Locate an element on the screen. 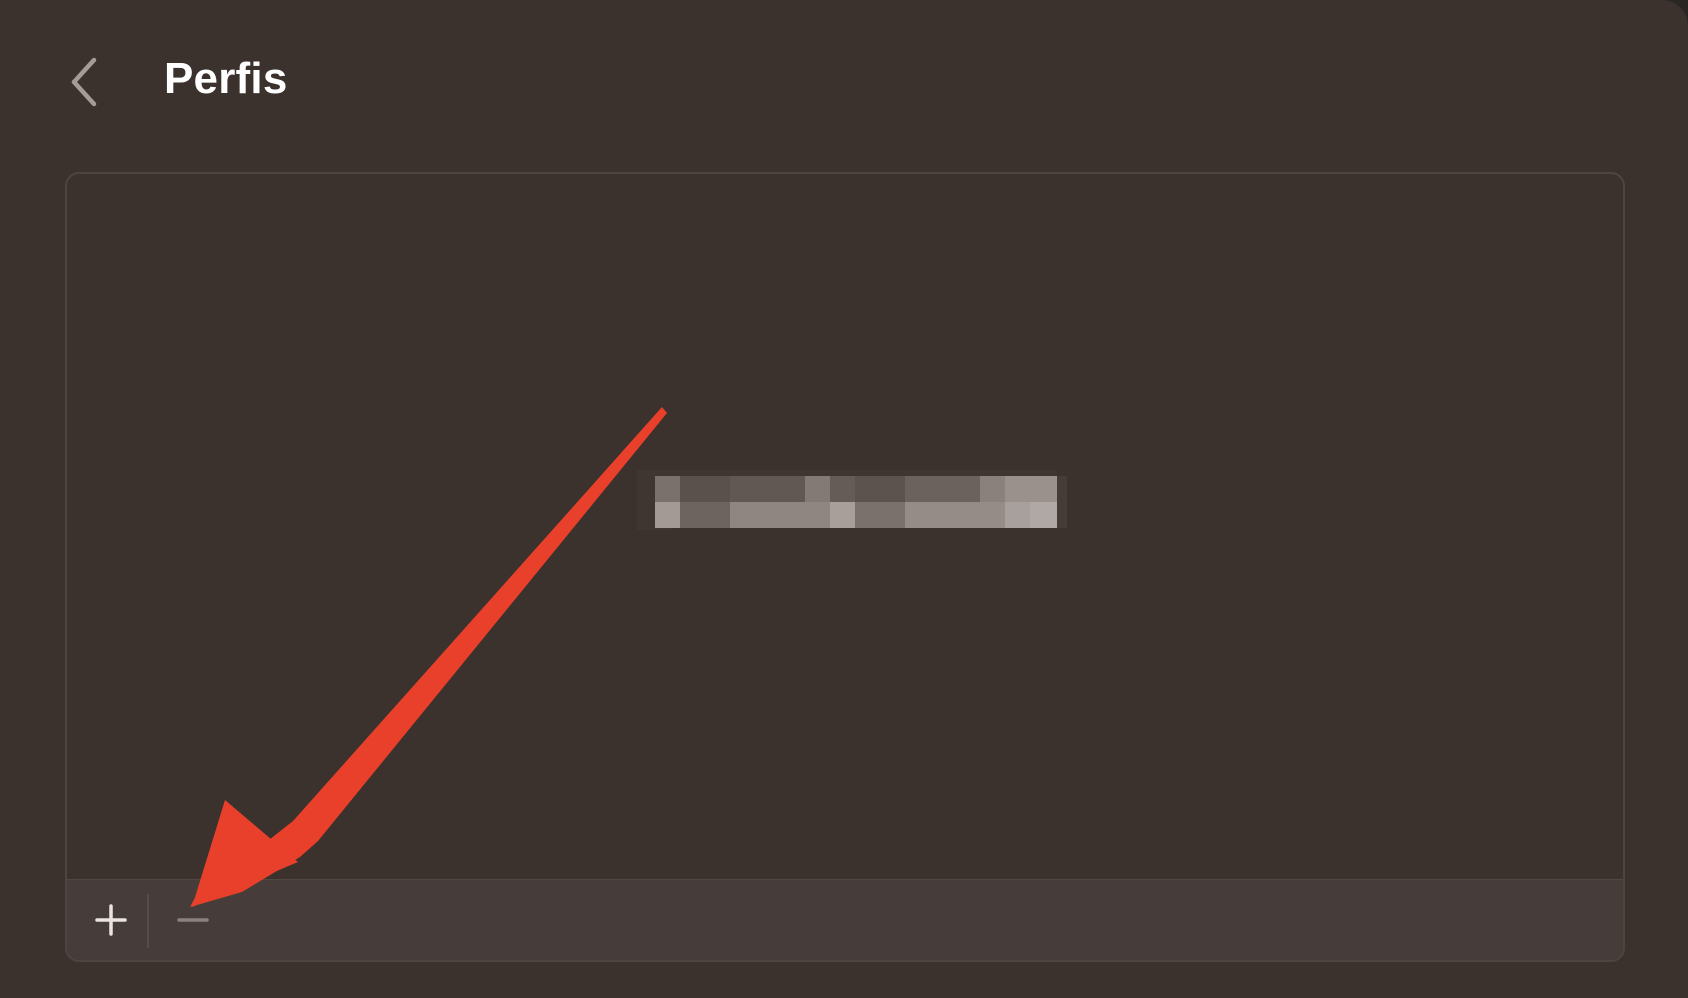 The image size is (1688, 998). add-profile-button is located at coordinates (111, 920).